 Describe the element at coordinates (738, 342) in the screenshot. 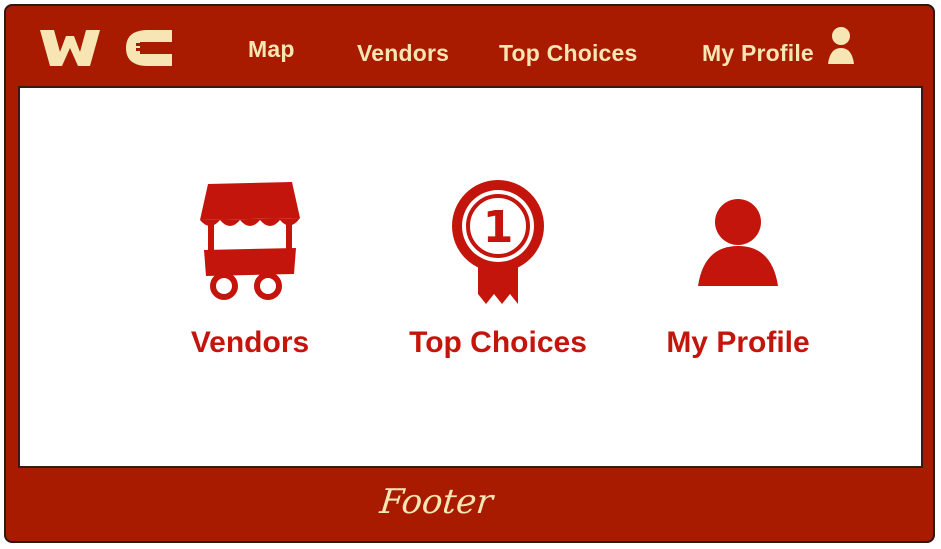

I see `tile-my-profile-label: My Profile` at that location.